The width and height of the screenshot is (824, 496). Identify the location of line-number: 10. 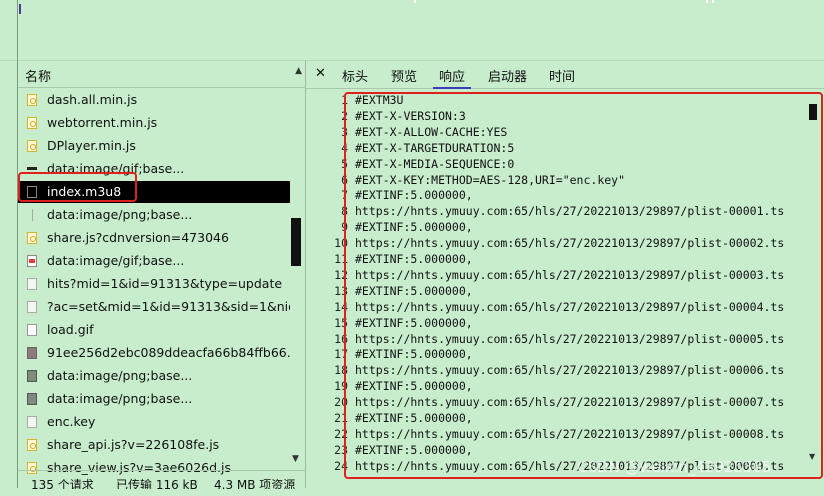
(341, 243).